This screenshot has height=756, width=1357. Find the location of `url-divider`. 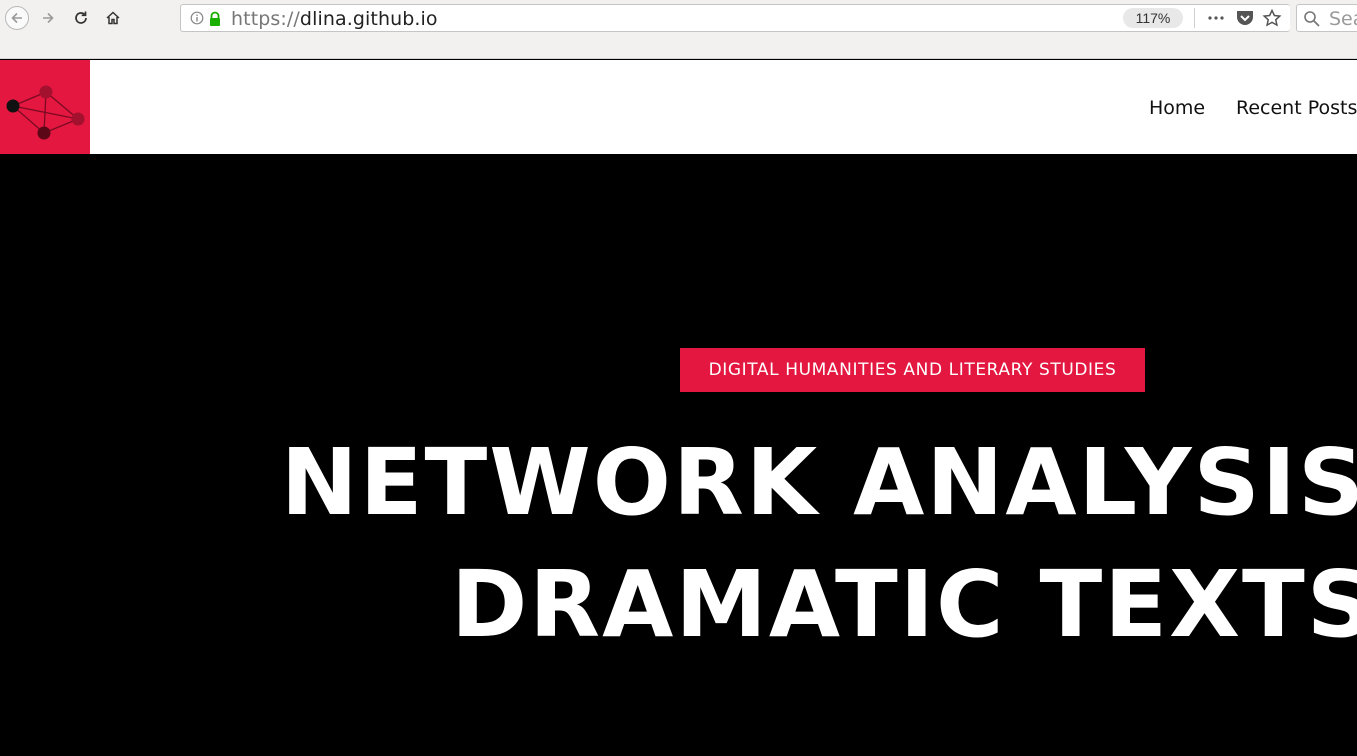

url-divider is located at coordinates (1194, 18).